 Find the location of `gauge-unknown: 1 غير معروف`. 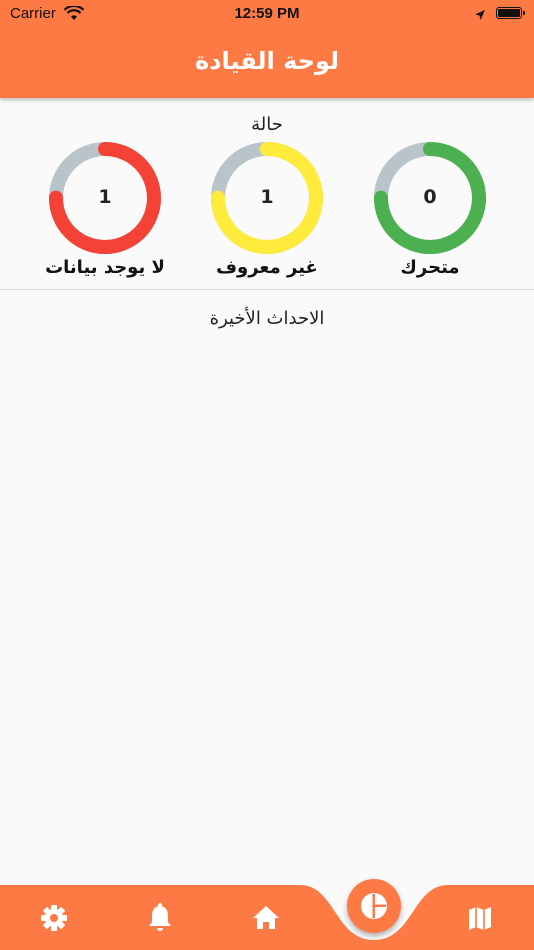

gauge-unknown: 1 غير معروف is located at coordinates (267, 215).